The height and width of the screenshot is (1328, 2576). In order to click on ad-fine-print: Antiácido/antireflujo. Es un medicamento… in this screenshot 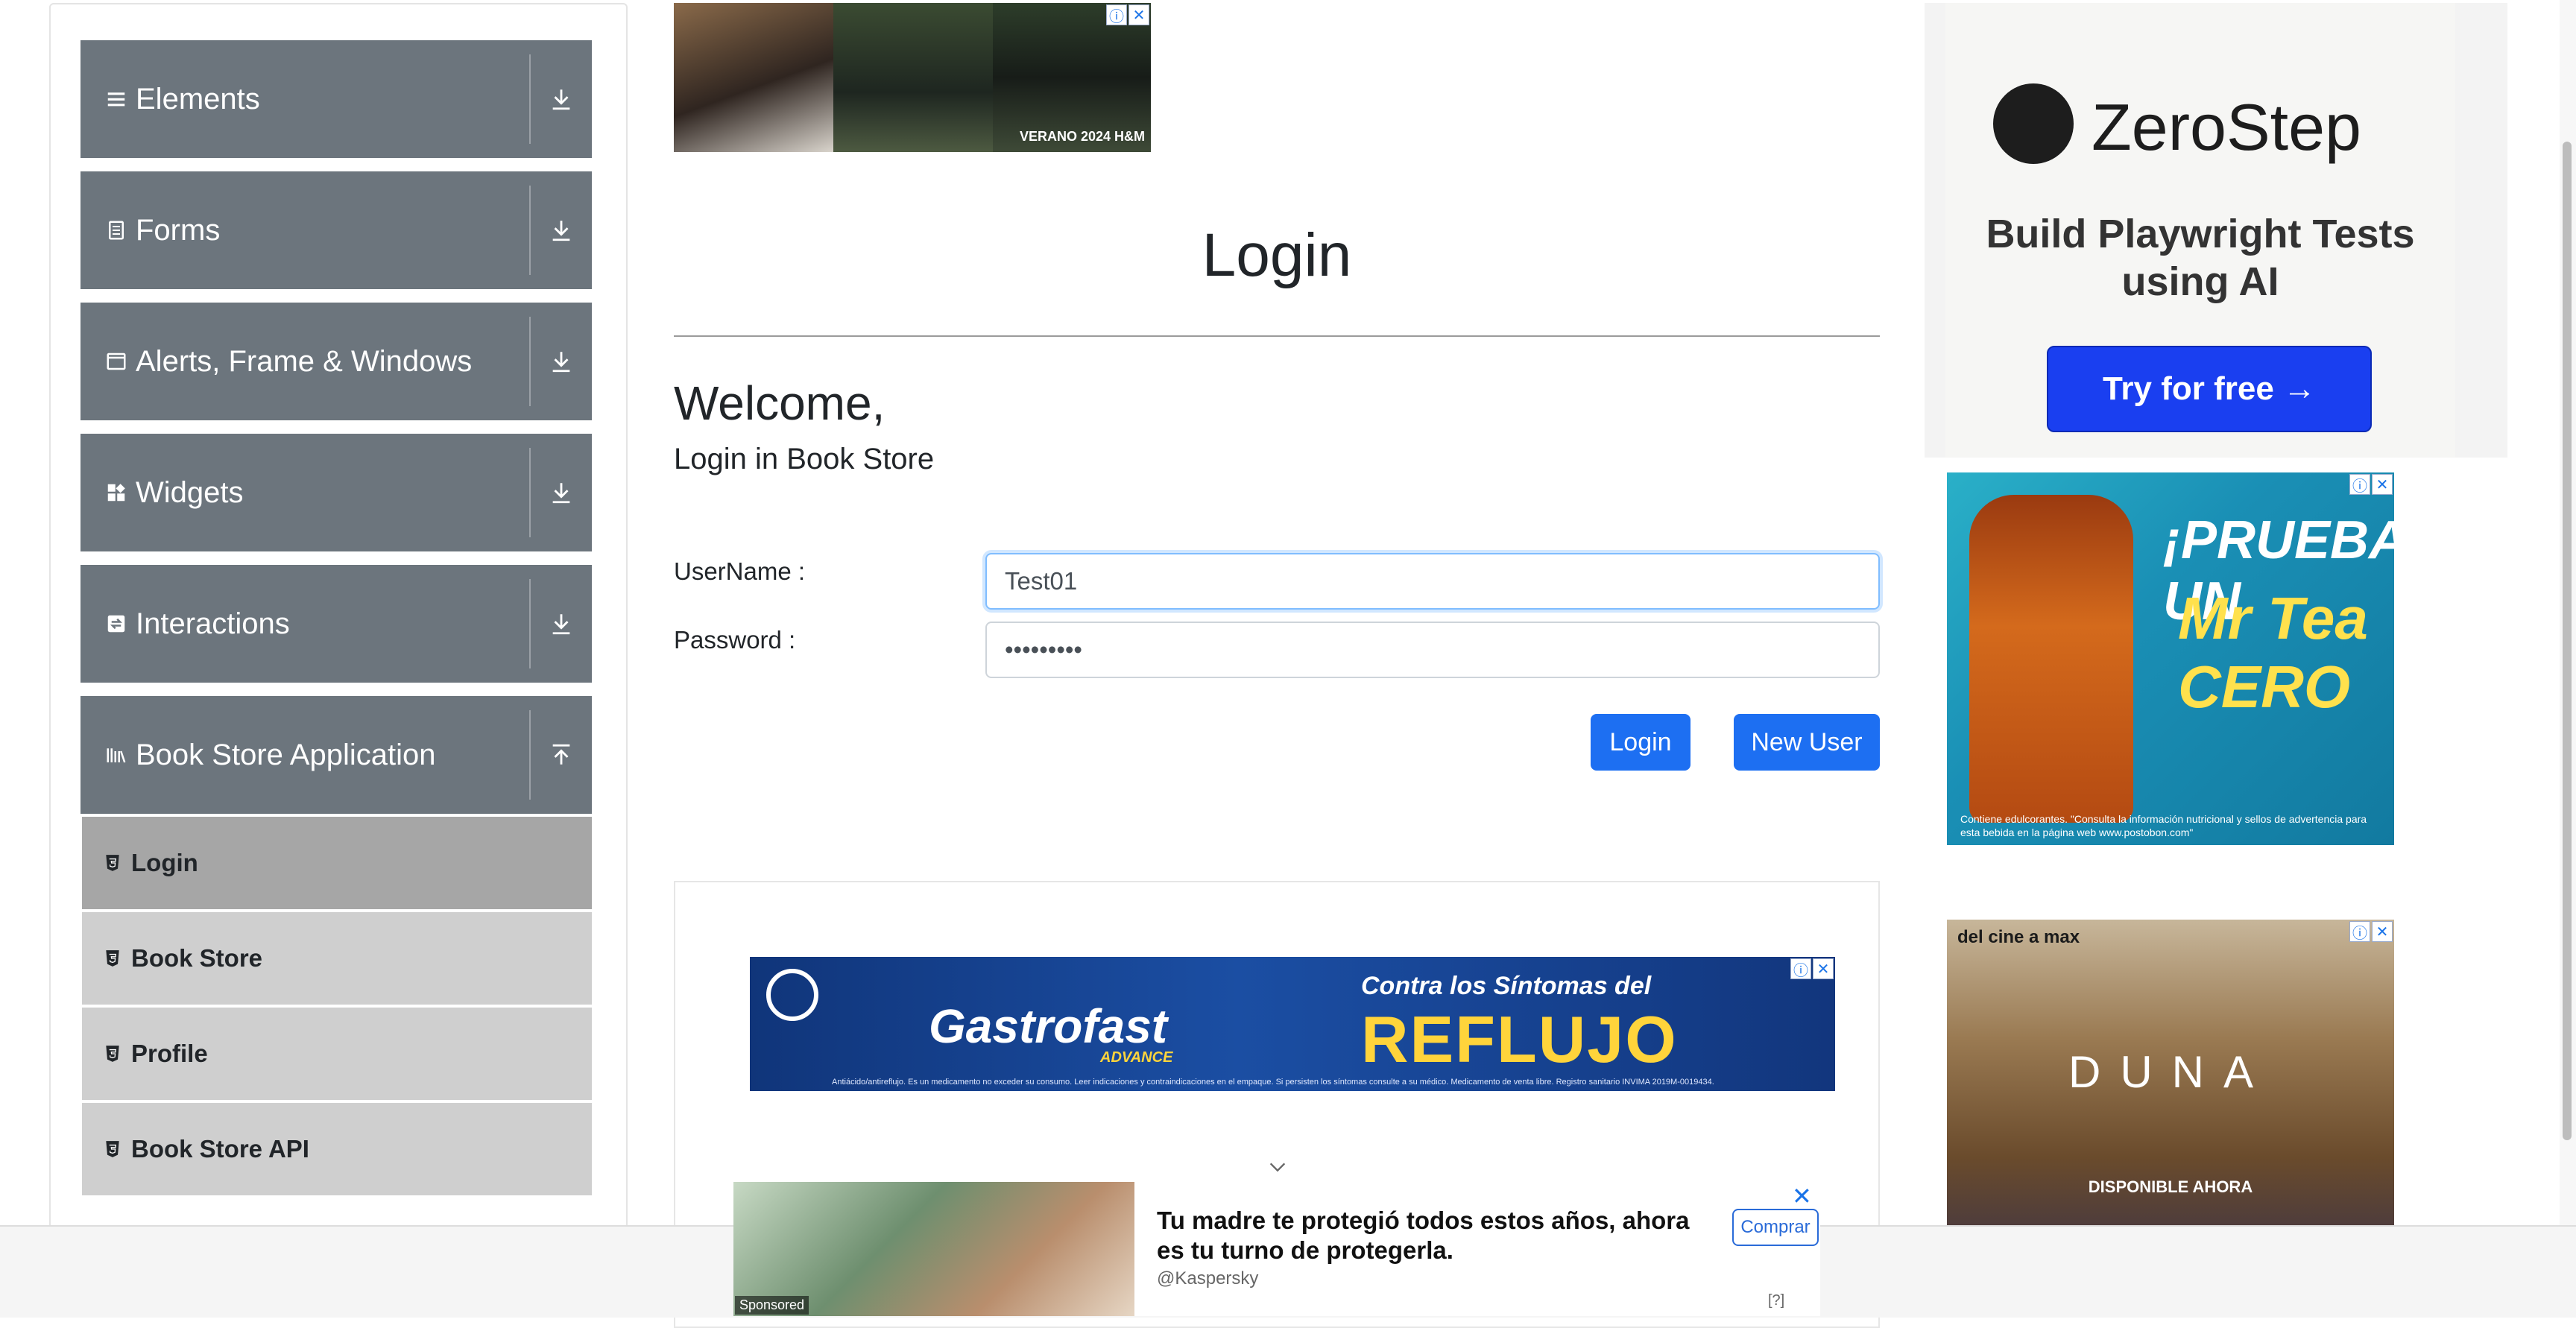, I will do `click(1273, 1083)`.